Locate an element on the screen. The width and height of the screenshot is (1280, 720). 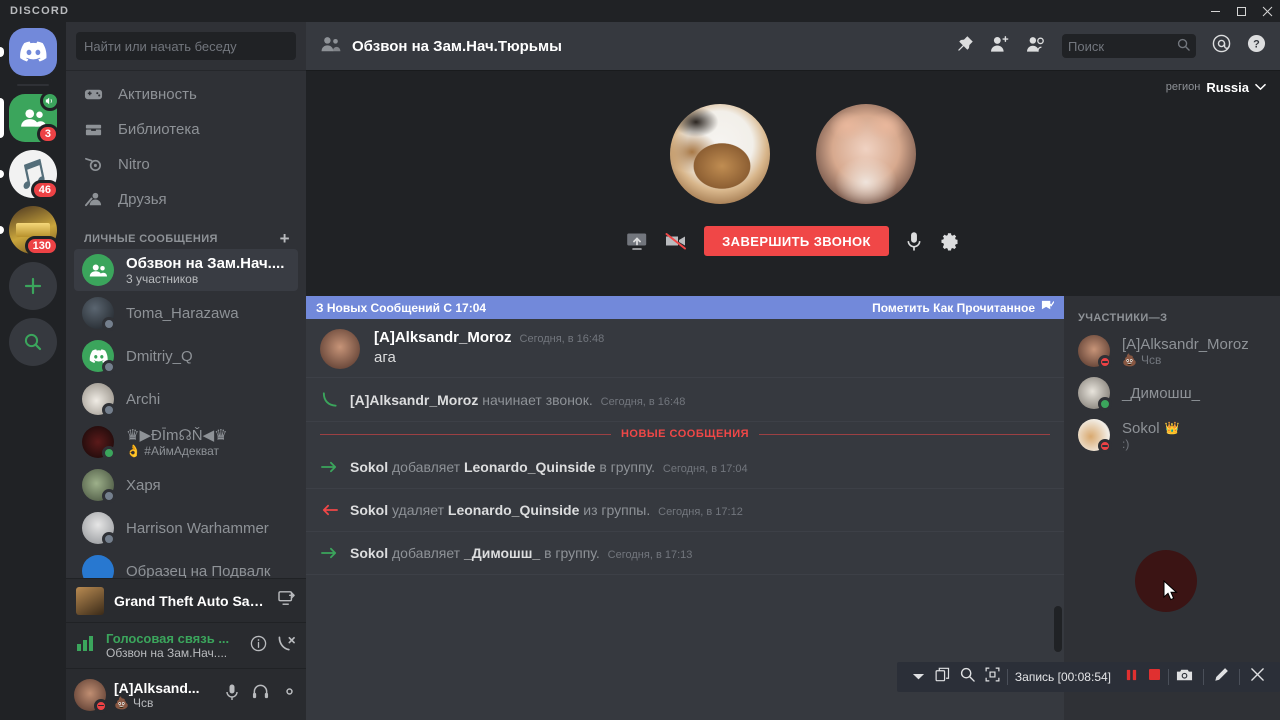
maximize-icon is located at coordinates (1241, 11).